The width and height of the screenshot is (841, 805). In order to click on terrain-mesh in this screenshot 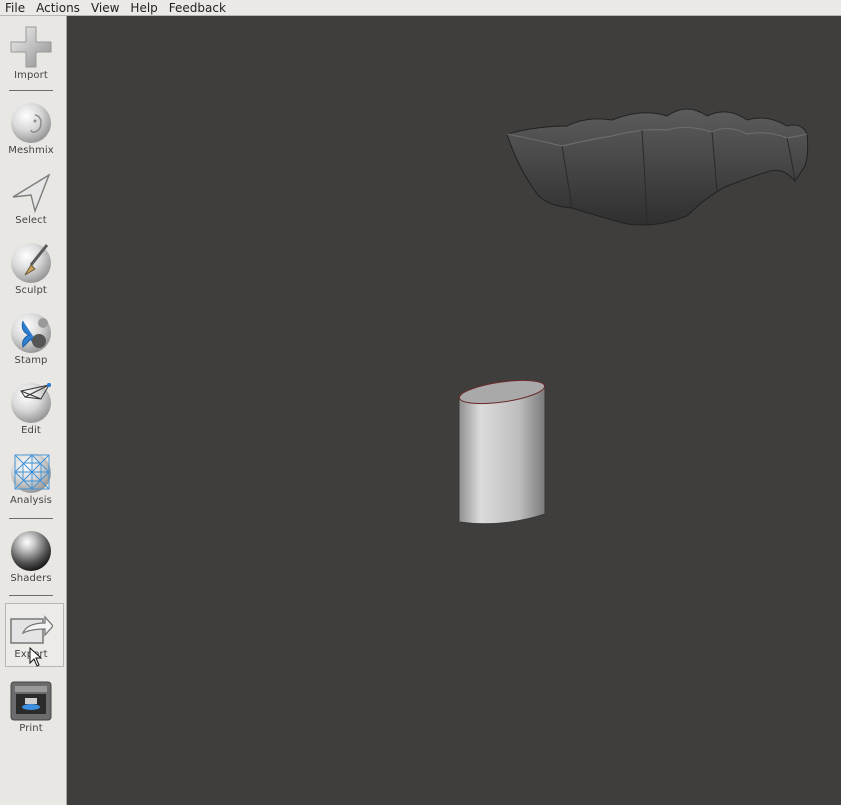, I will do `click(657, 167)`.